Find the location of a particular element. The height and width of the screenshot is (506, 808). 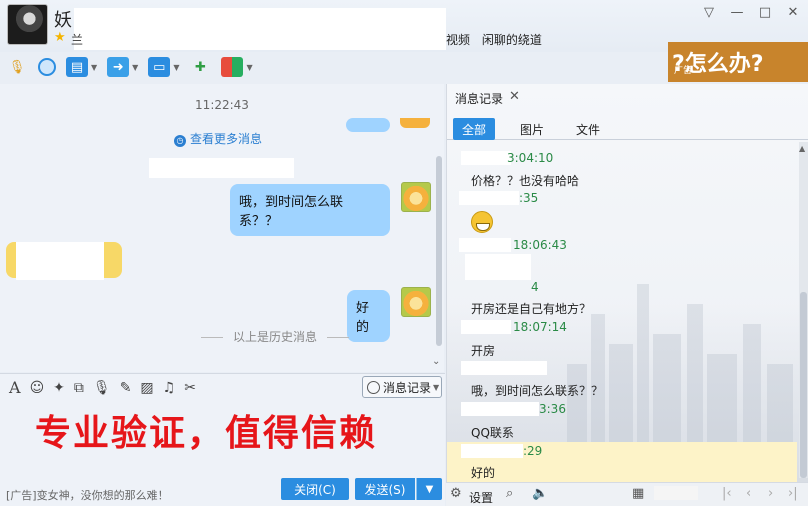

chat-timestamp: 11:22:43 is located at coordinates (222, 105).